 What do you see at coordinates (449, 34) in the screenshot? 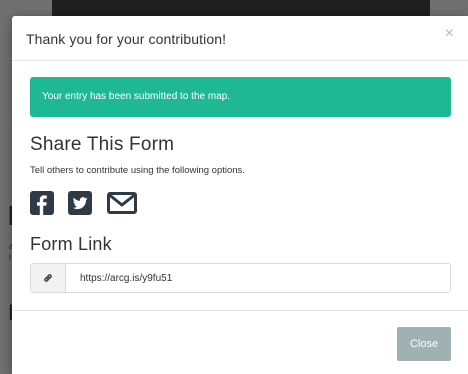
I see `close-icon: ×` at bounding box center [449, 34].